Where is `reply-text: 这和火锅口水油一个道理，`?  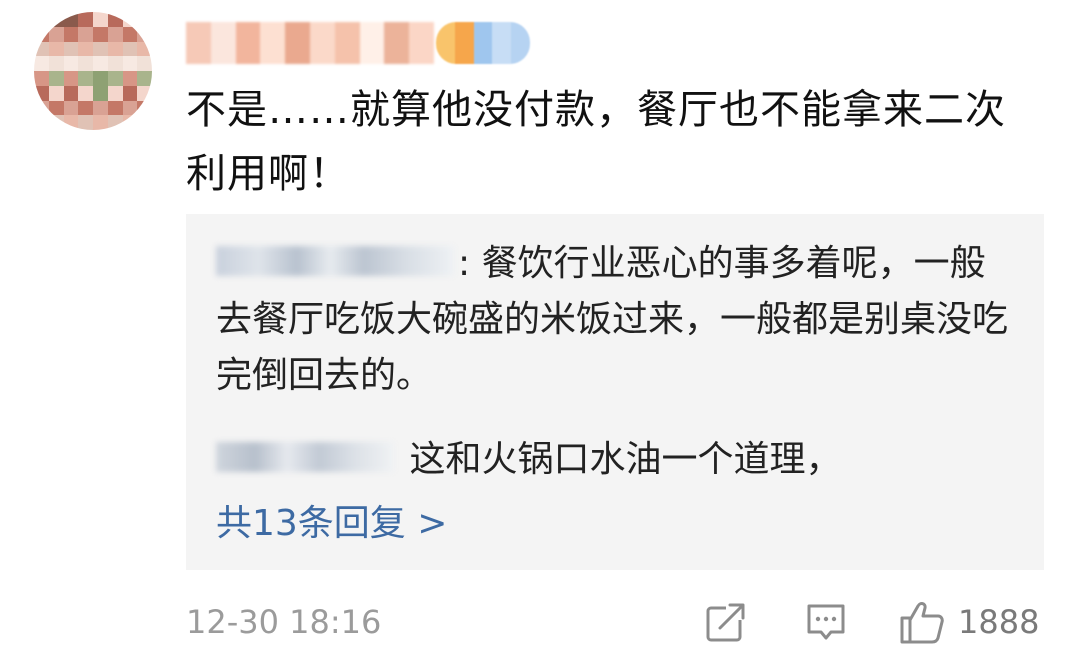 reply-text: 这和火锅口水油一个道理， is located at coordinates (620, 459).